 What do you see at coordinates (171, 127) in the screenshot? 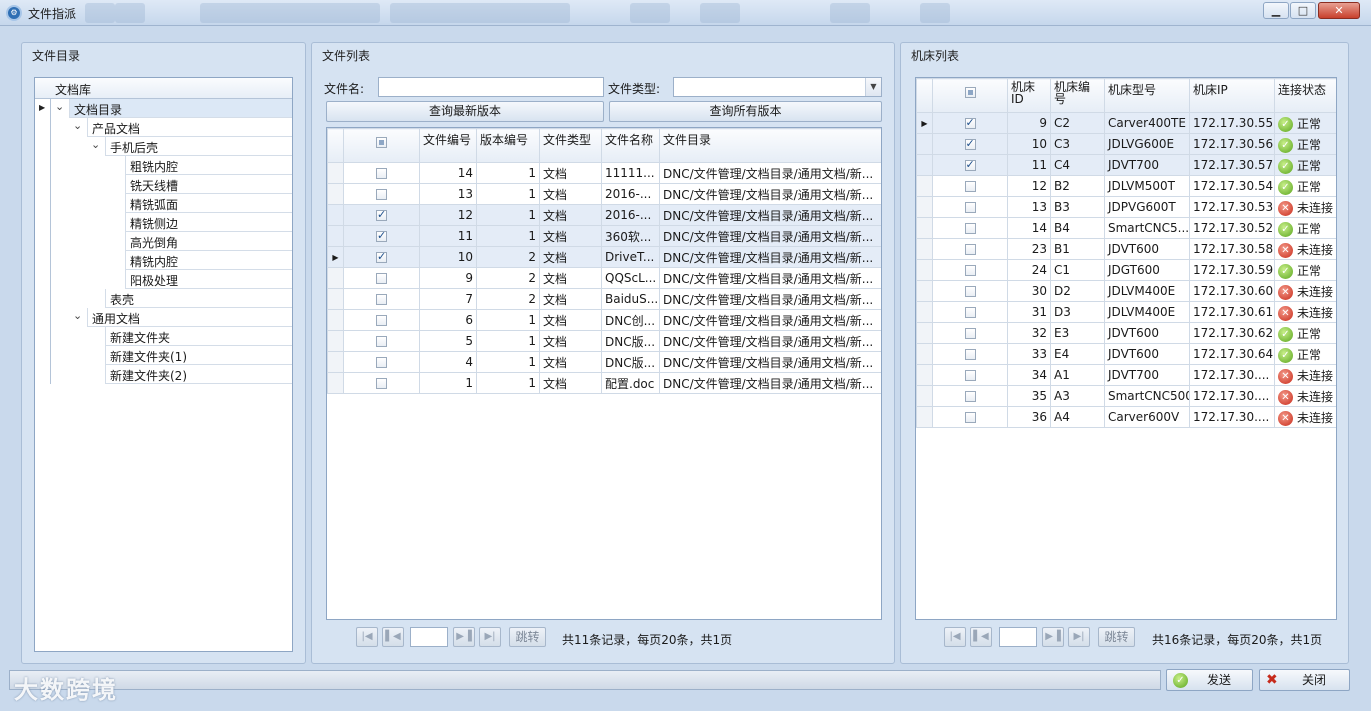
I see `tree-node: ⌄ 产品文档` at bounding box center [171, 127].